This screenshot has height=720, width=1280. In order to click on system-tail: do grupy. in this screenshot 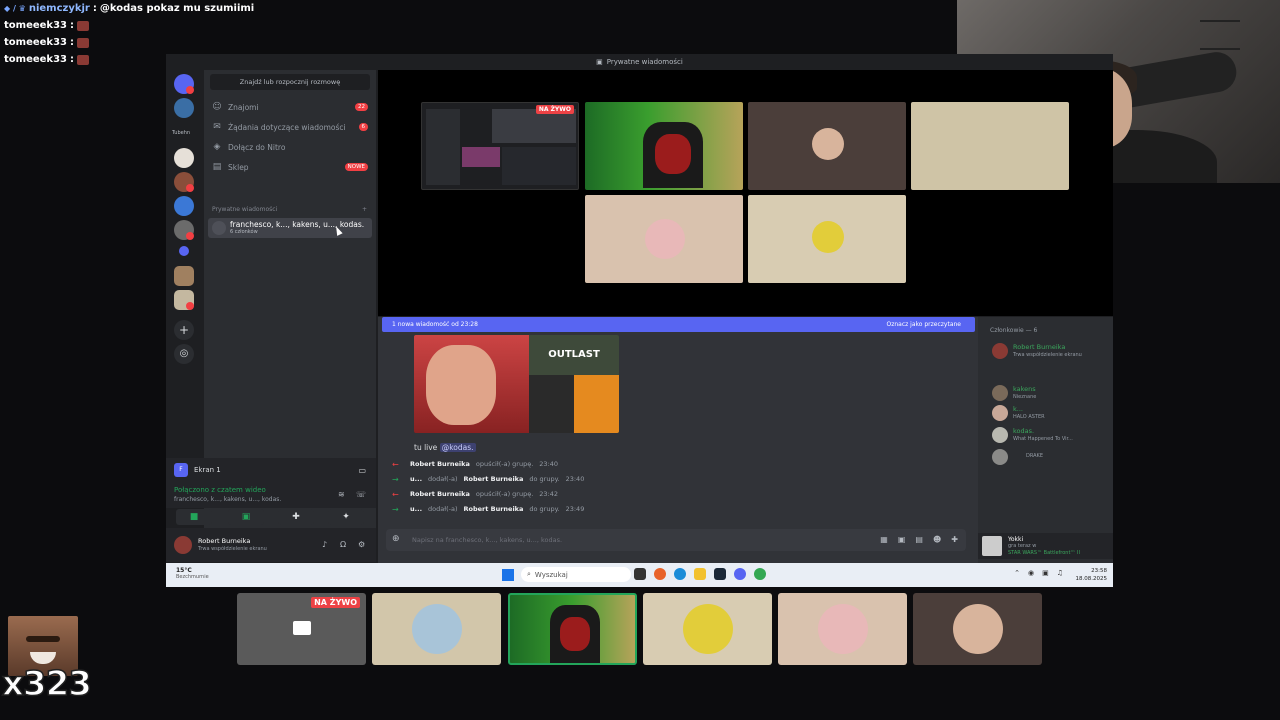, I will do `click(544, 509)`.